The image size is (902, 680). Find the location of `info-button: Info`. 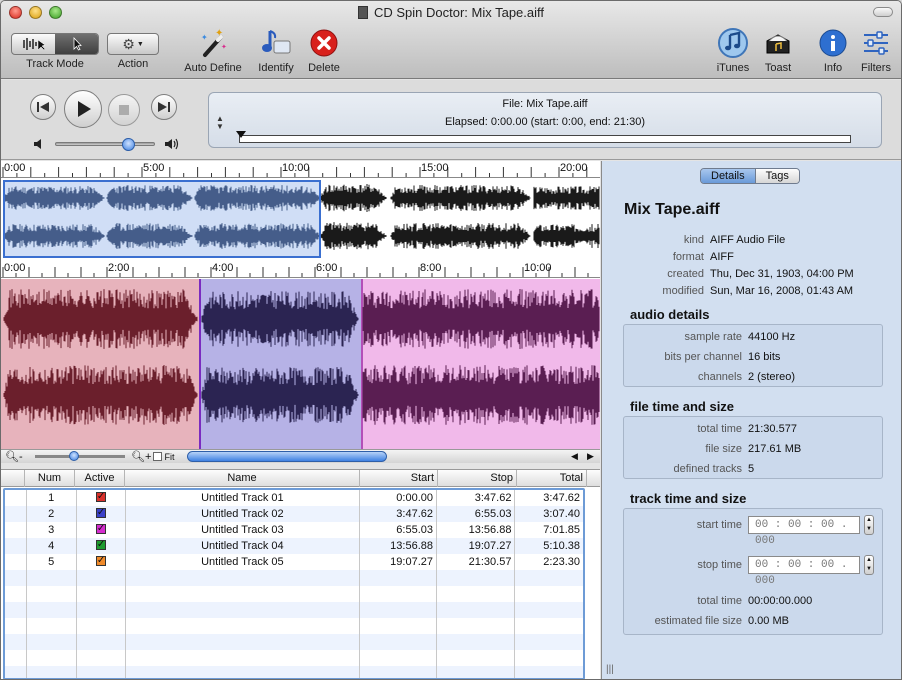

info-button: Info is located at coordinates (833, 50).